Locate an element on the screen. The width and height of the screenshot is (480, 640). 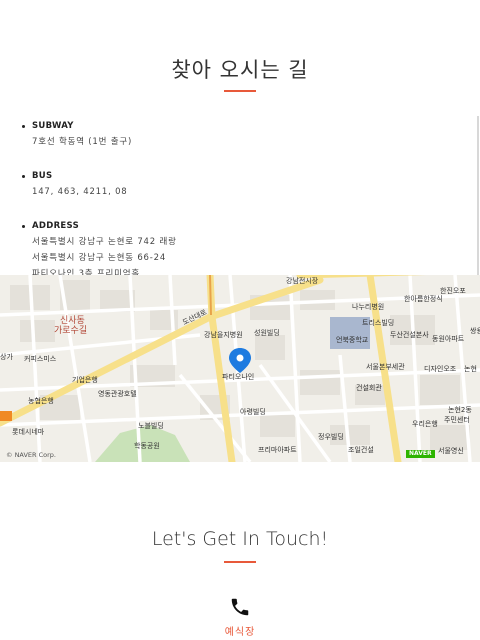
map-label: 아령빌딩 is located at coordinates (253, 411).